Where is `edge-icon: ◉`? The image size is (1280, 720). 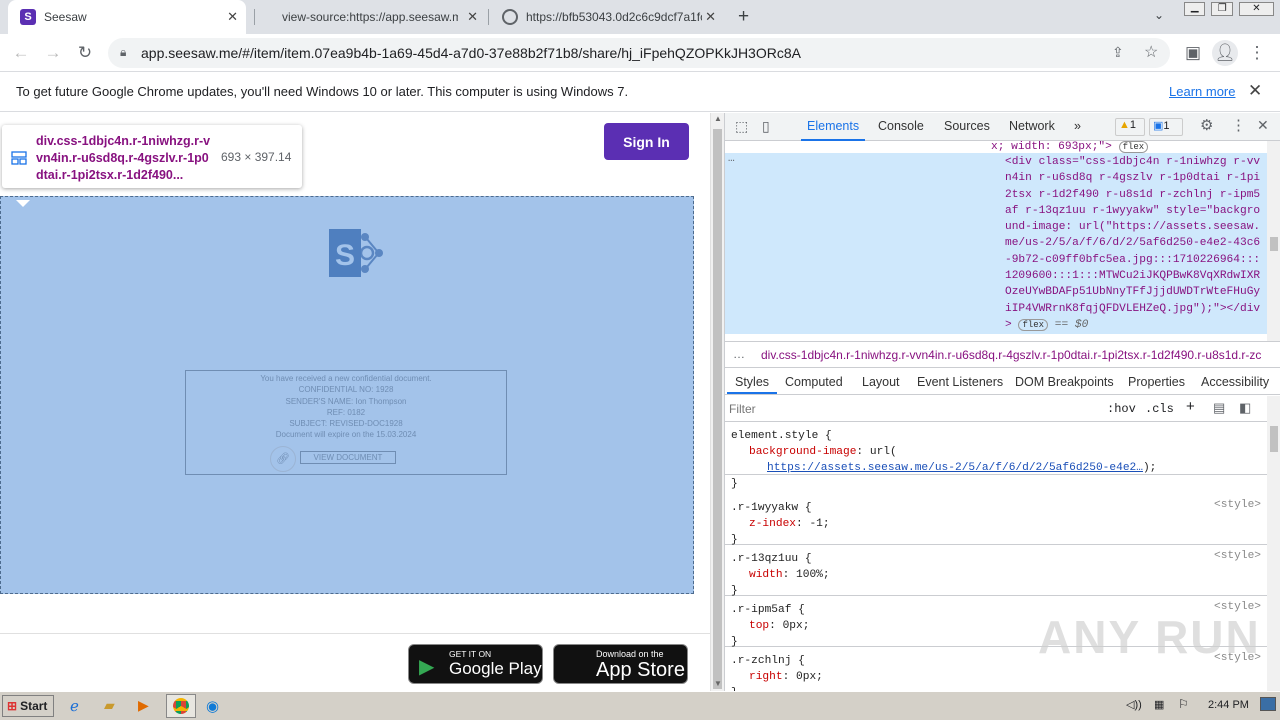
edge-icon: ◉ is located at coordinates (212, 706).